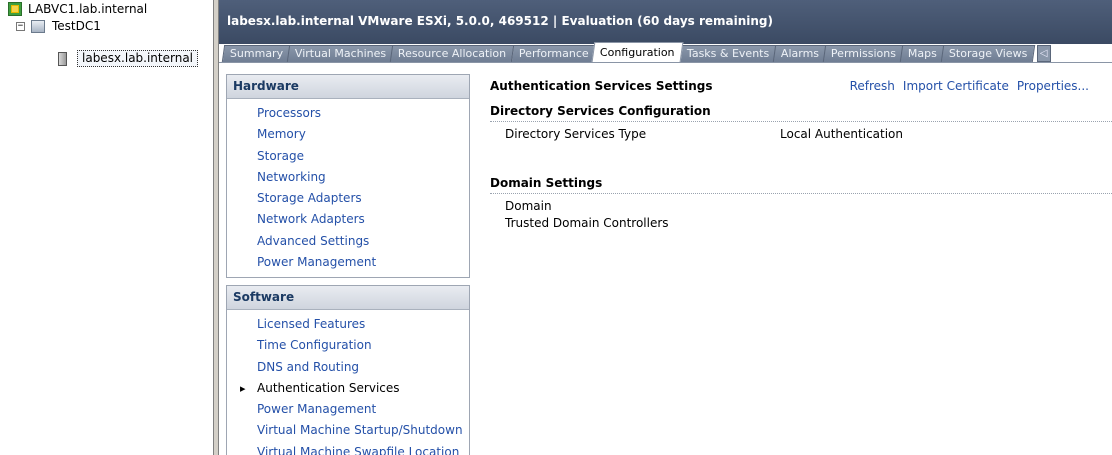 The width and height of the screenshot is (1112, 455). What do you see at coordinates (88, 9) in the screenshot?
I see `tree-node-vcenter-label: LABVC1.lab.internal` at bounding box center [88, 9].